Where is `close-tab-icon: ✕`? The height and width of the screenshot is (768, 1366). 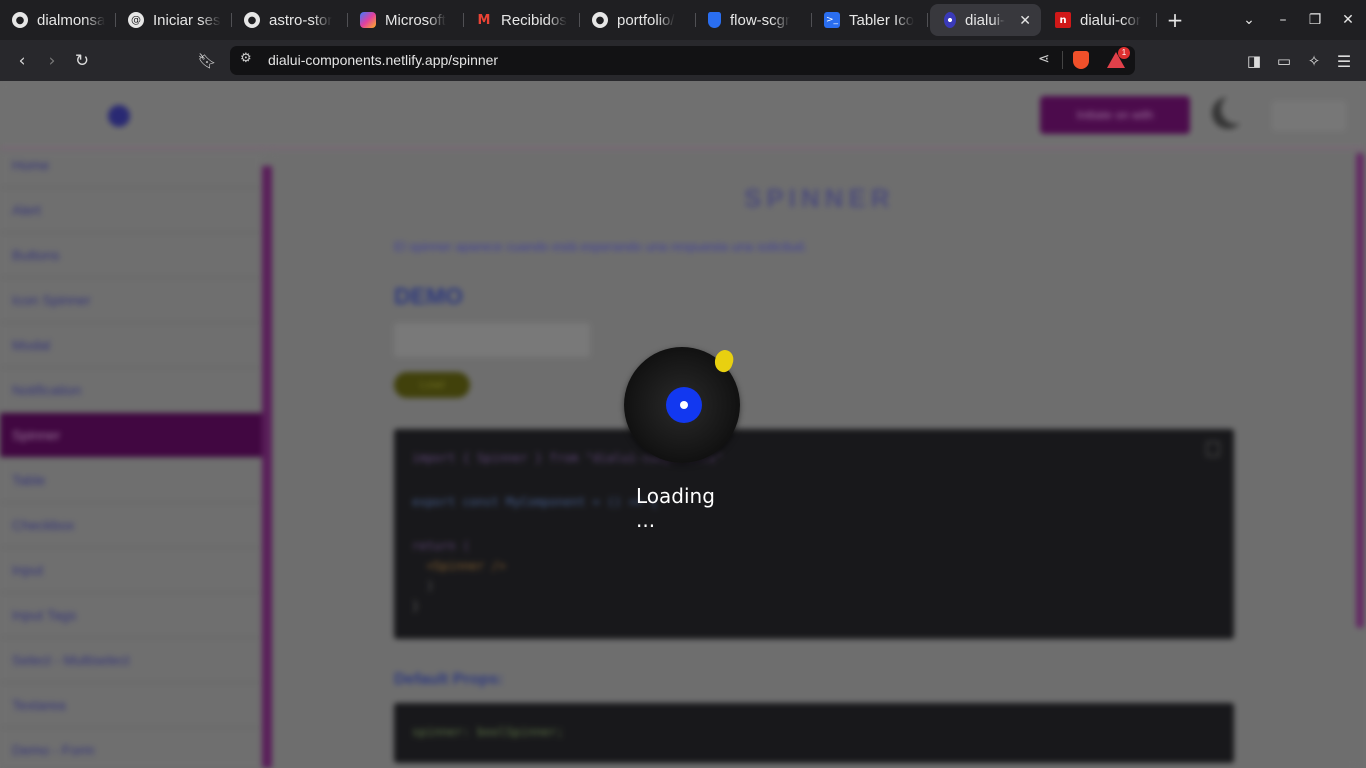
close-tab-icon: ✕ is located at coordinates (1022, 20).